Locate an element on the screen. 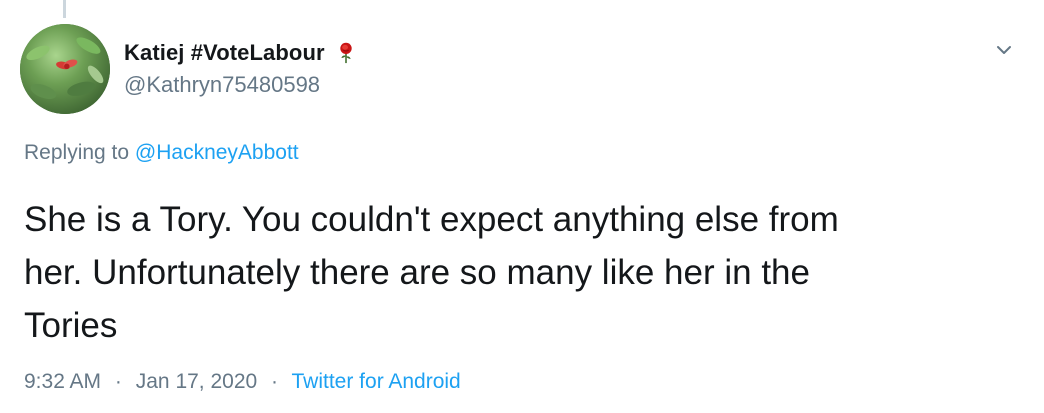 The image size is (1044, 413). replying-to-label: Replying to is located at coordinates (77, 152).